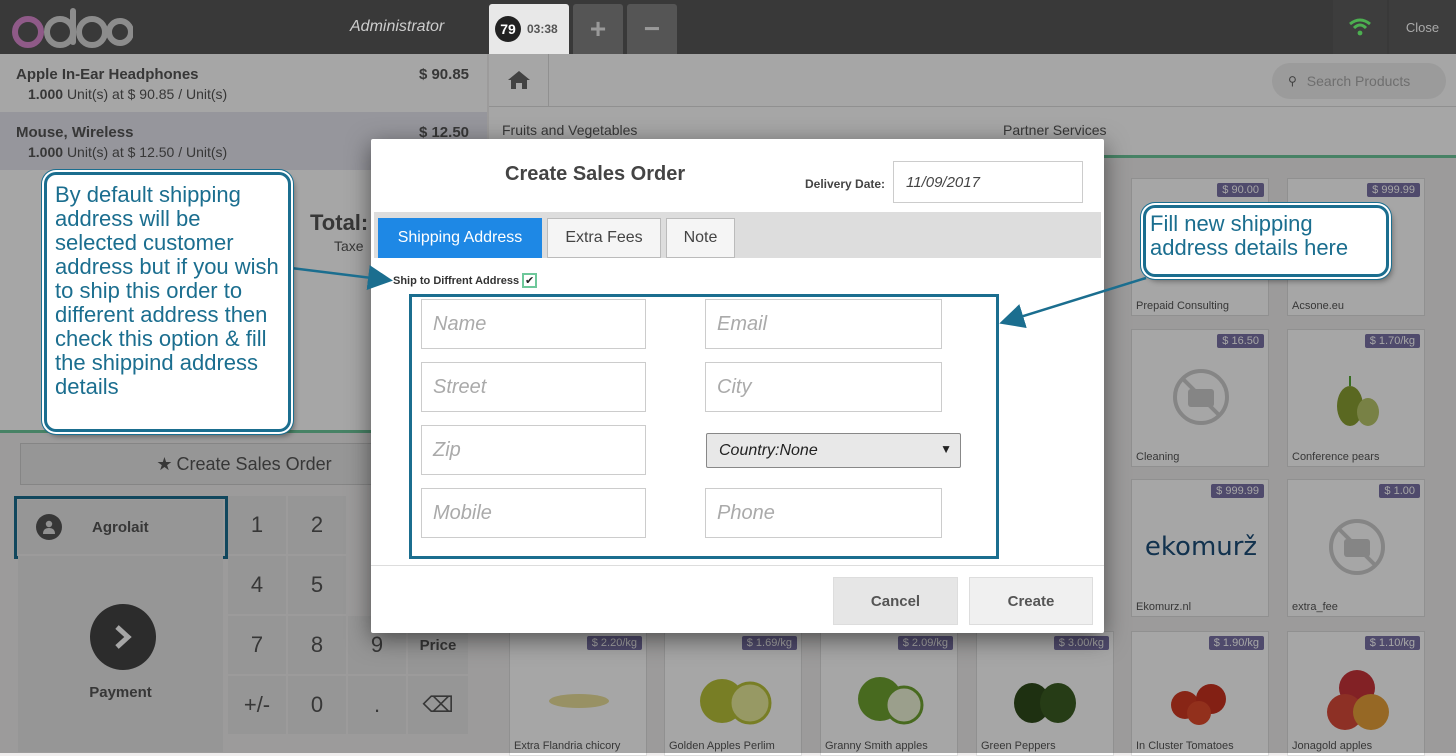 This screenshot has width=1456, height=756. I want to click on new-order-button: +, so click(598, 29).